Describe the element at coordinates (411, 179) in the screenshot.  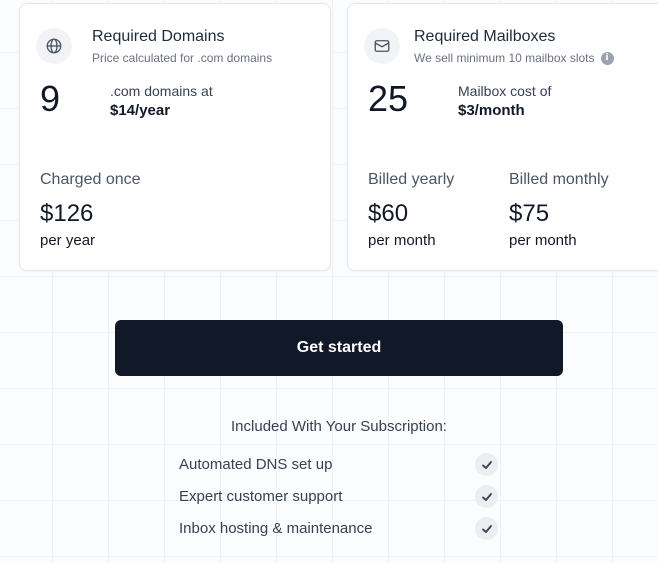
I see `billed-yearly-label: Billed yearly` at that location.